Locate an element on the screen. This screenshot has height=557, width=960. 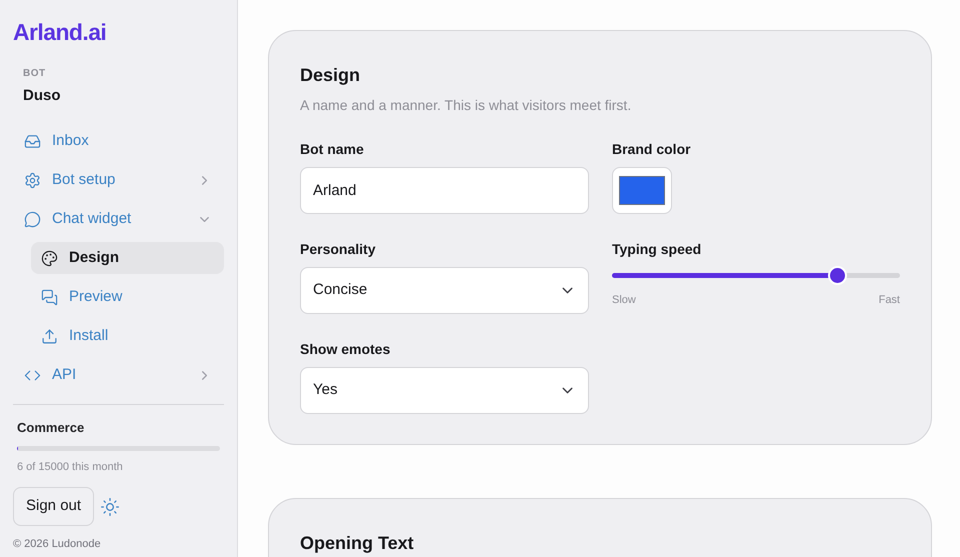
sign-out-button: Sign out is located at coordinates (53, 506).